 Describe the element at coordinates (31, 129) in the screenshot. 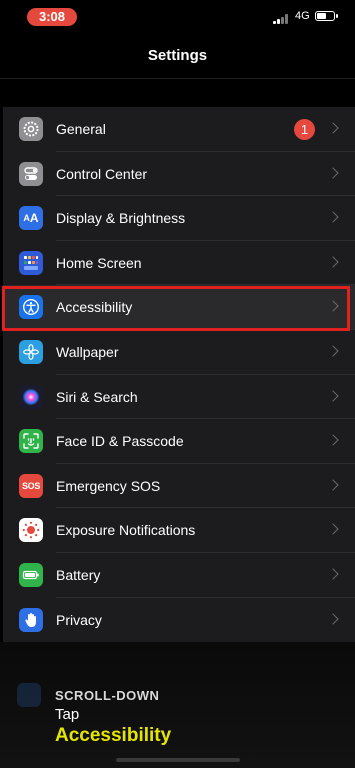

I see `gear-icon` at that location.